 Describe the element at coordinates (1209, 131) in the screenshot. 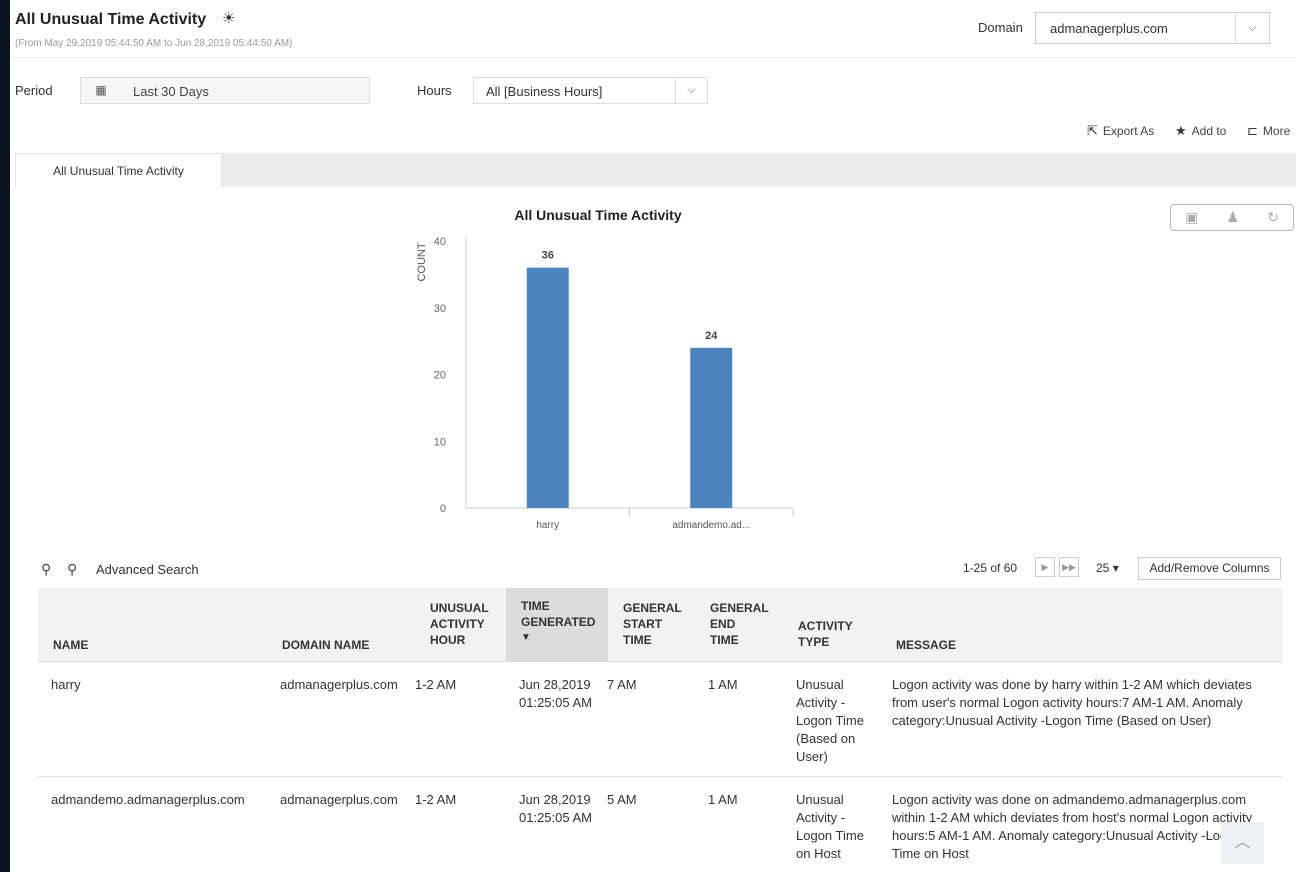

I see `add-to-label: Add to` at that location.